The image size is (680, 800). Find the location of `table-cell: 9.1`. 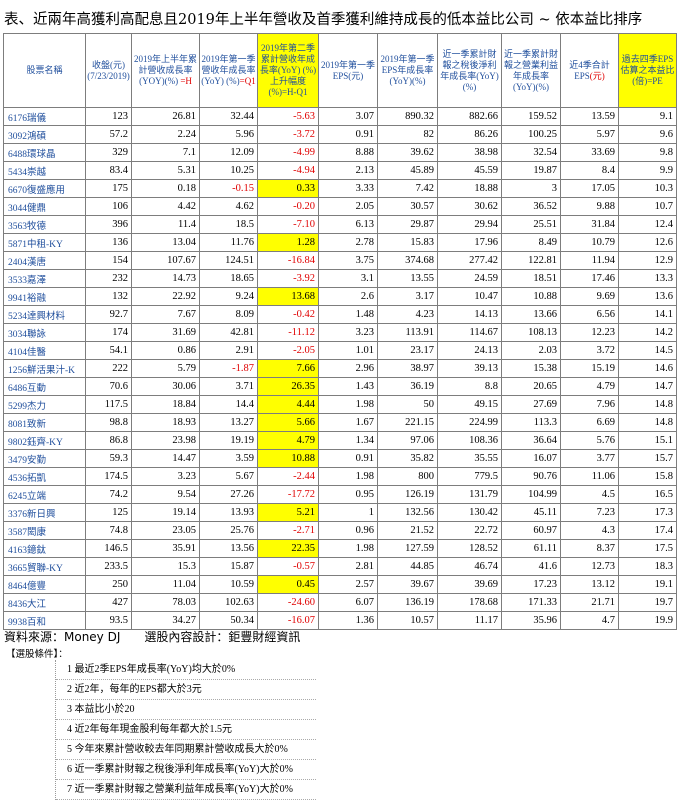

table-cell: 9.1 is located at coordinates (647, 116).